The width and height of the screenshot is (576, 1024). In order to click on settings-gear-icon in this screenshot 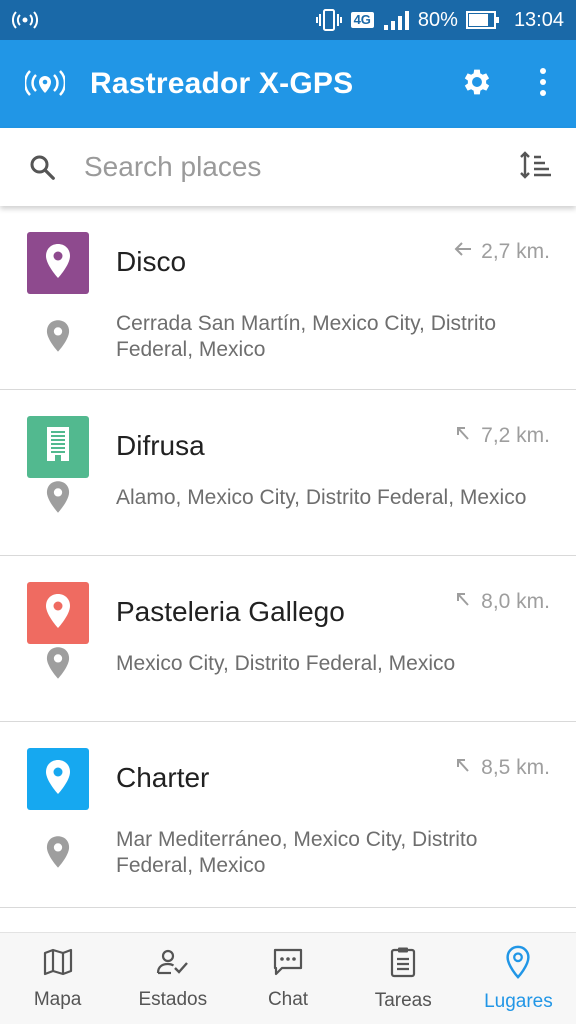, I will do `click(477, 84)`.